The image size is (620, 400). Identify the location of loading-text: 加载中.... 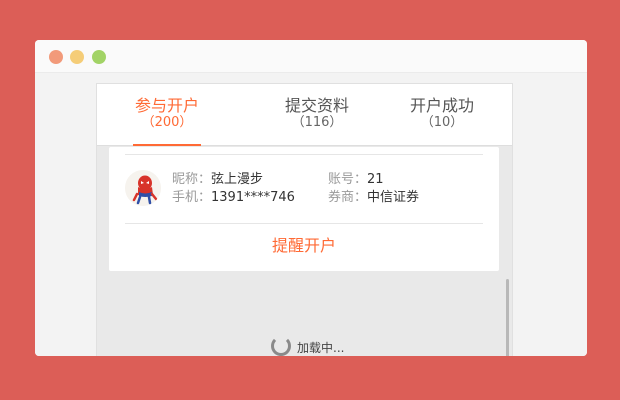
(321, 348).